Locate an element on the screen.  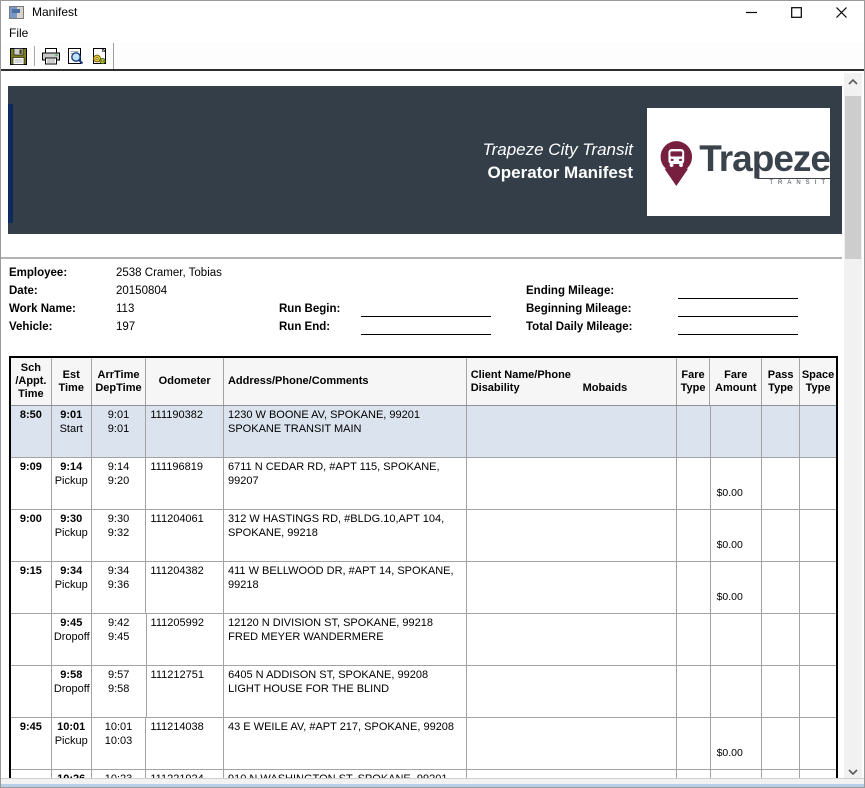
date-value: 20150804 is located at coordinates (142, 291).